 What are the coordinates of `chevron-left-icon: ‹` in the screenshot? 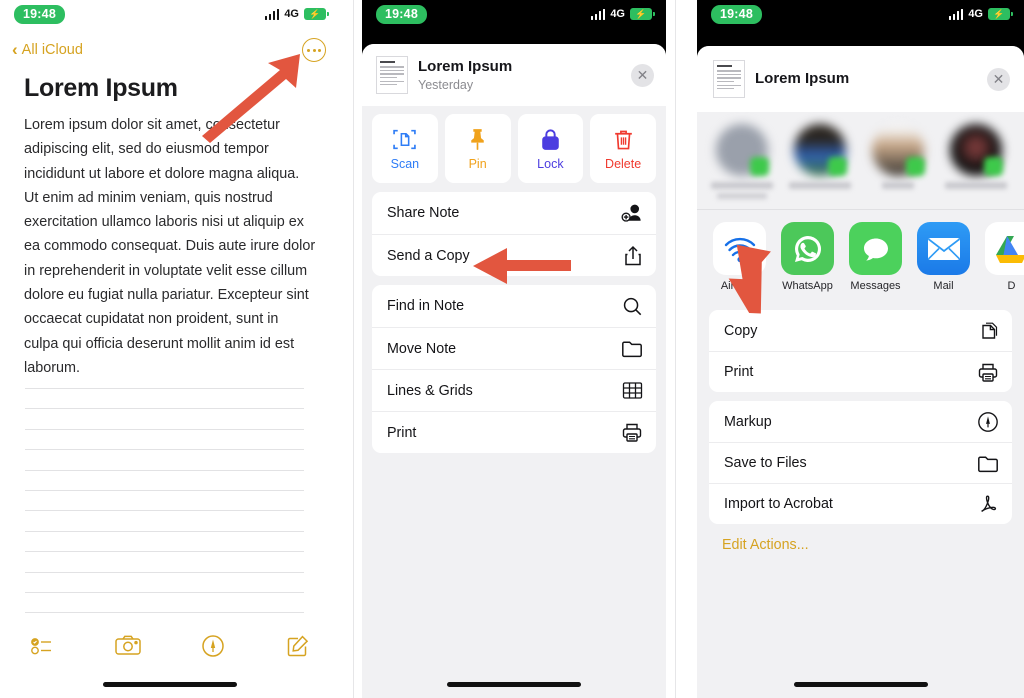 It's located at (15, 49).